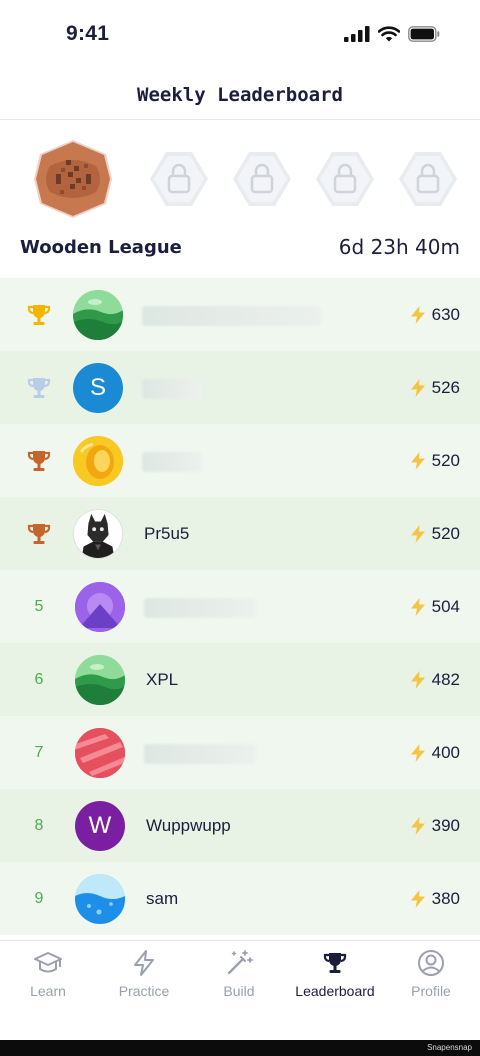  Describe the element at coordinates (357, 34) in the screenshot. I see `cellular-signal-icon` at that location.